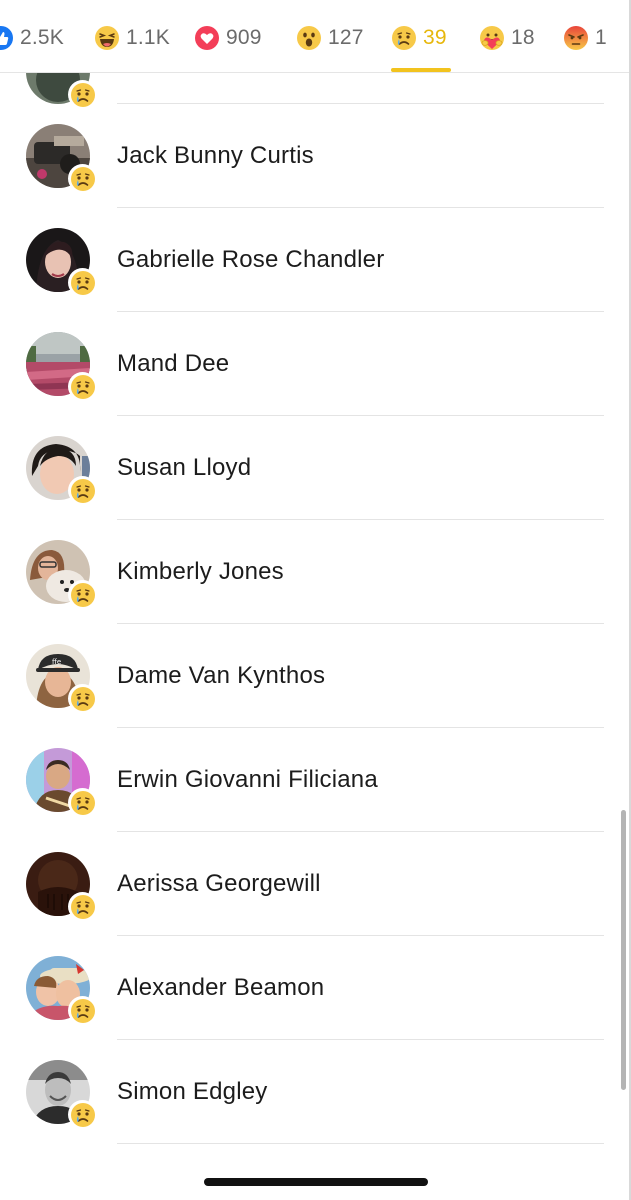 Image resolution: width=631 pixels, height=1200 pixels. What do you see at coordinates (148, 37) in the screenshot?
I see `tab-count: 1.1K` at bounding box center [148, 37].